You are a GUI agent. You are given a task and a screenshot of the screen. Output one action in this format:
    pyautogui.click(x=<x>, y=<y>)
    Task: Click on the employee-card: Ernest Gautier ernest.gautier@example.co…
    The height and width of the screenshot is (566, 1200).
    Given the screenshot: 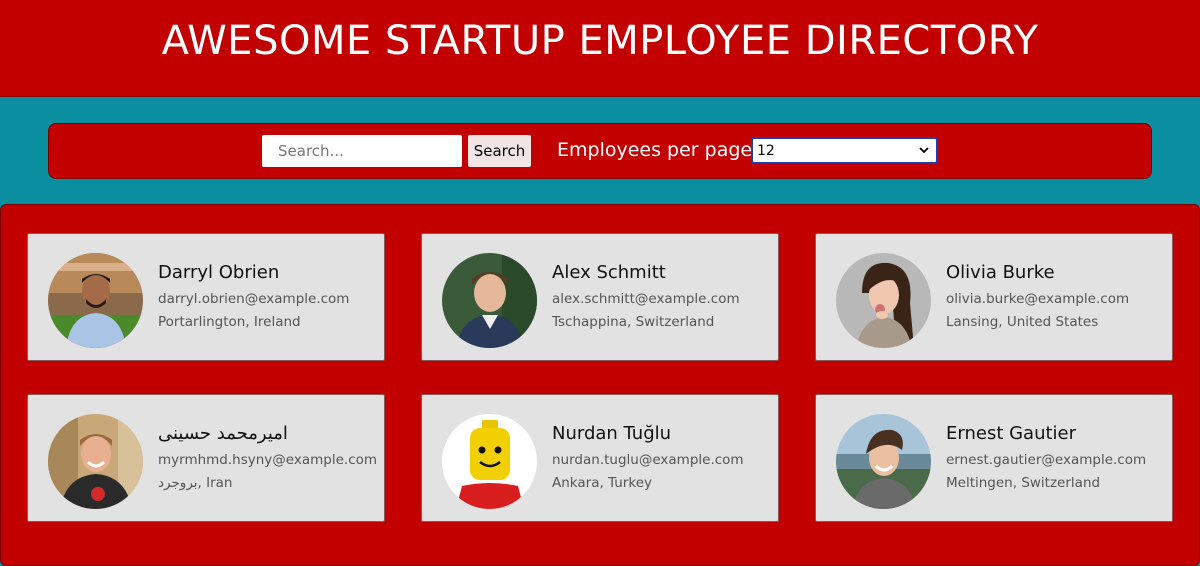 What is the action you would take?
    pyautogui.click(x=994, y=458)
    